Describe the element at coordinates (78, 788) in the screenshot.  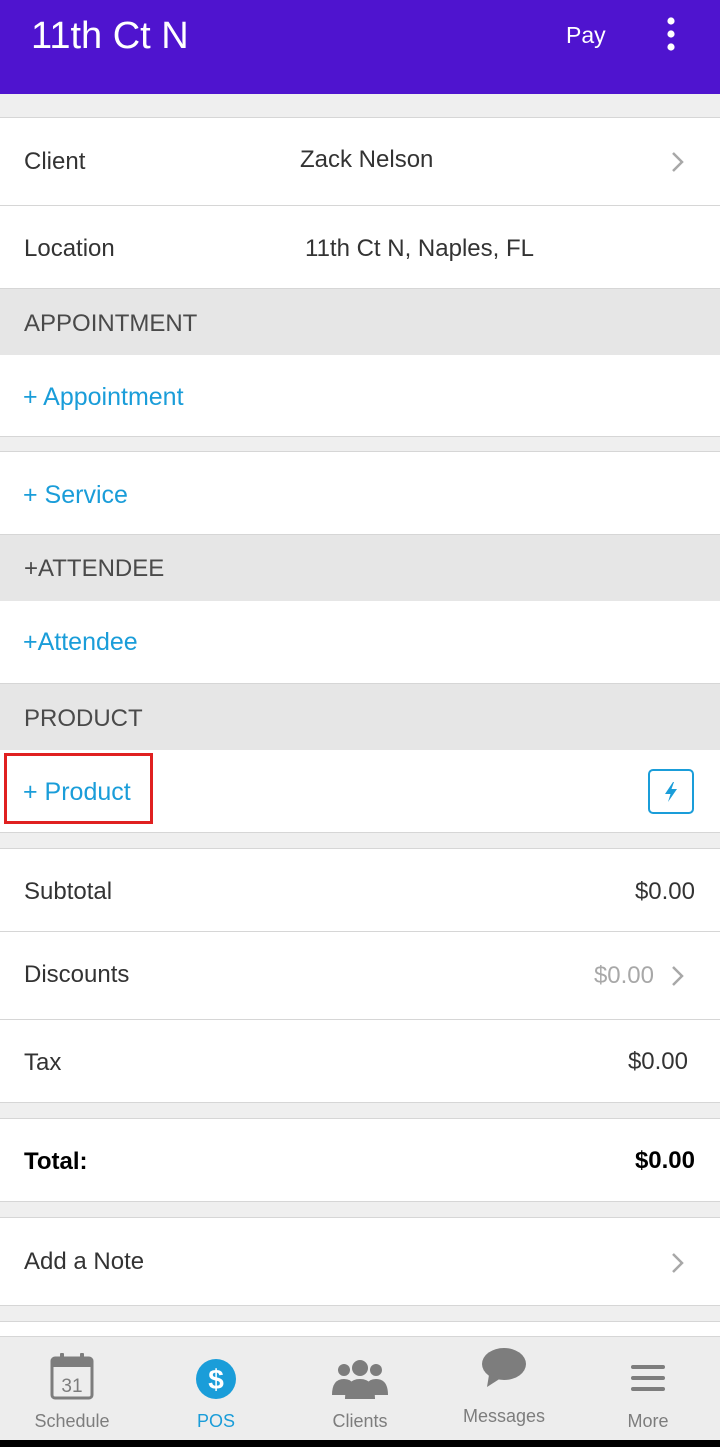
I see `highlight-box` at that location.